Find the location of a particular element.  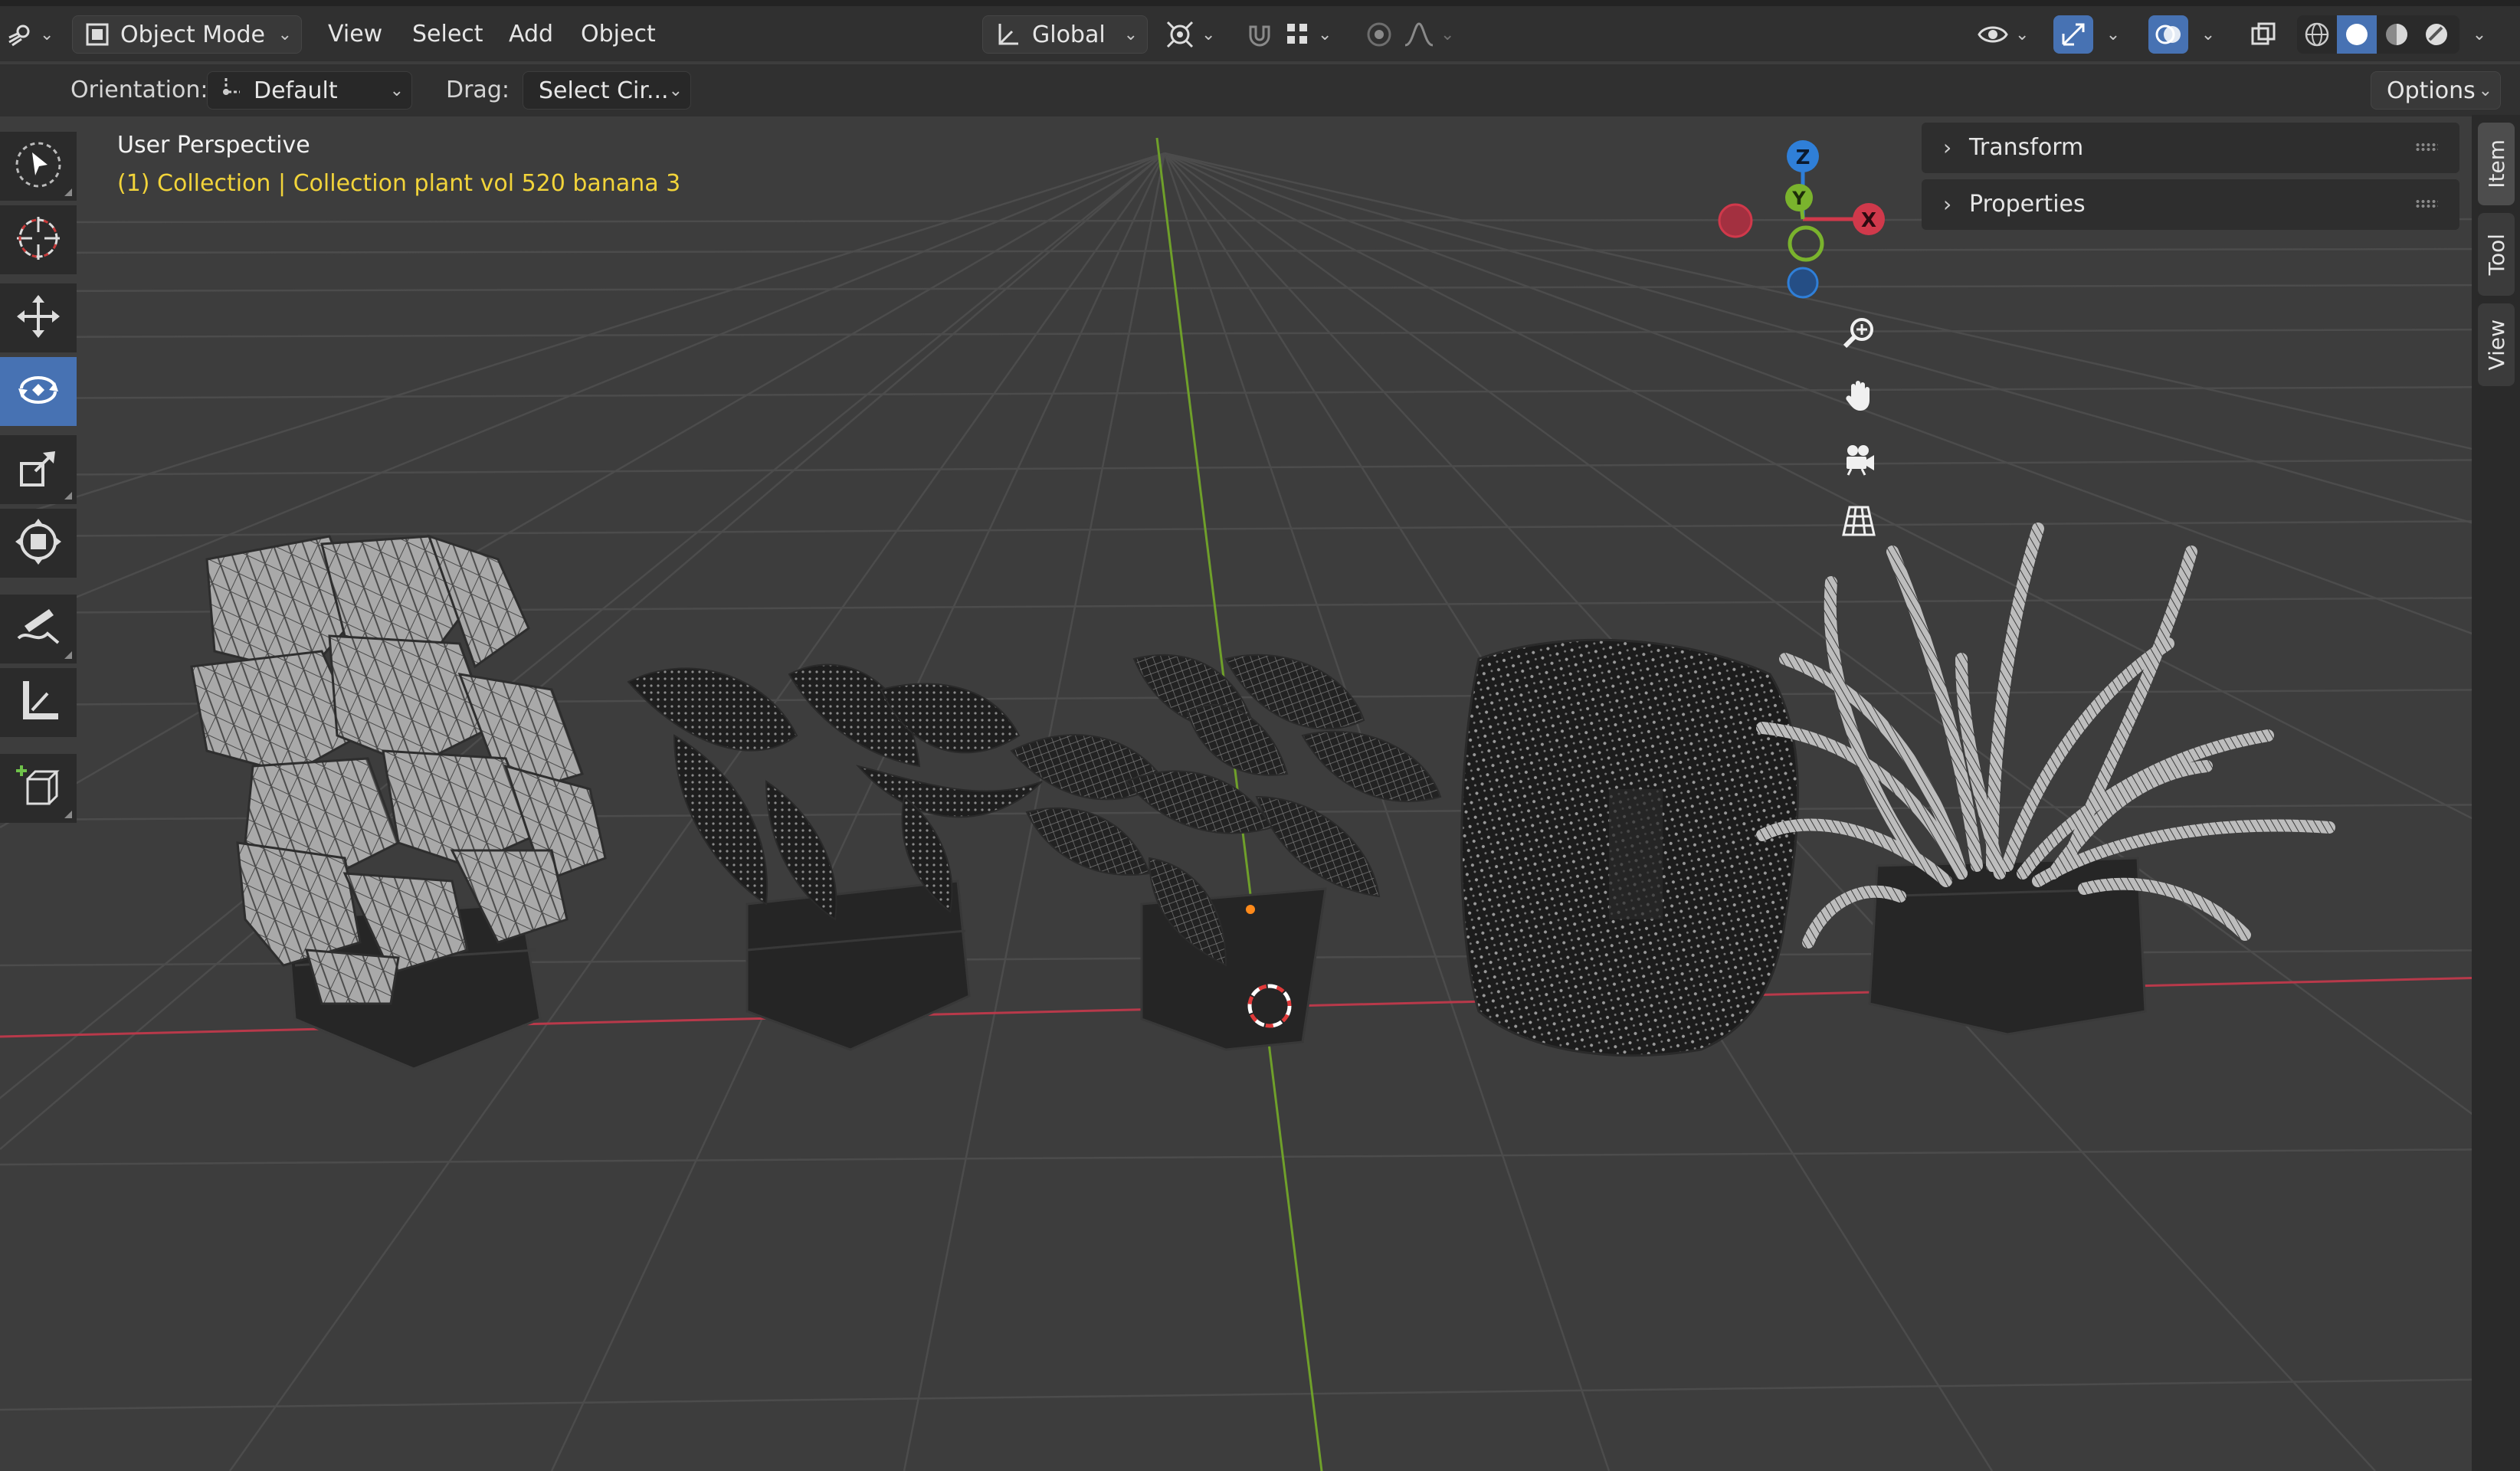

gizmo-toggle is located at coordinates (2073, 34).